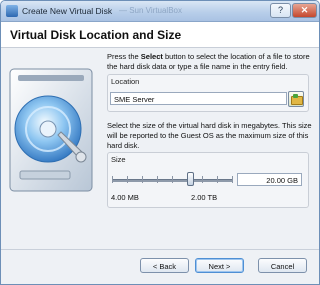 Image resolution: width=320 pixels, height=285 pixels. Describe the element at coordinates (12, 11) in the screenshot. I see `virtualbox-icon` at that location.